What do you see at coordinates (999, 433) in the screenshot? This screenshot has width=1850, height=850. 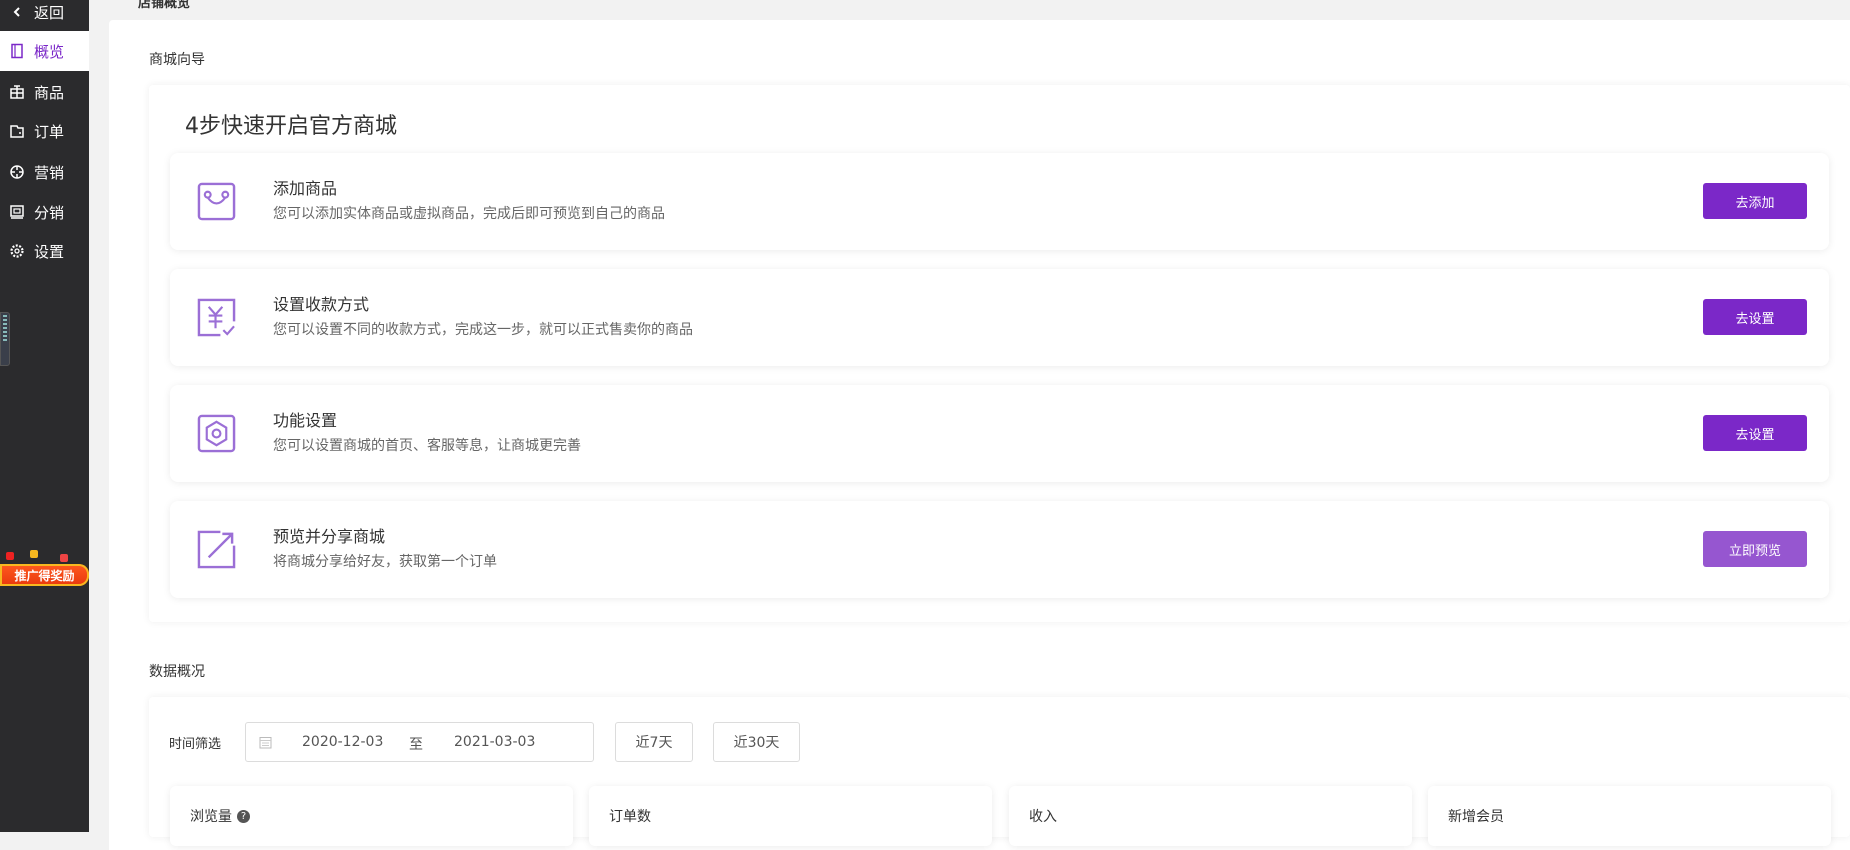 I see `step-features: 功能设置 您可以设置商城的首页、客服等息，让商城更完善 去设置` at bounding box center [999, 433].